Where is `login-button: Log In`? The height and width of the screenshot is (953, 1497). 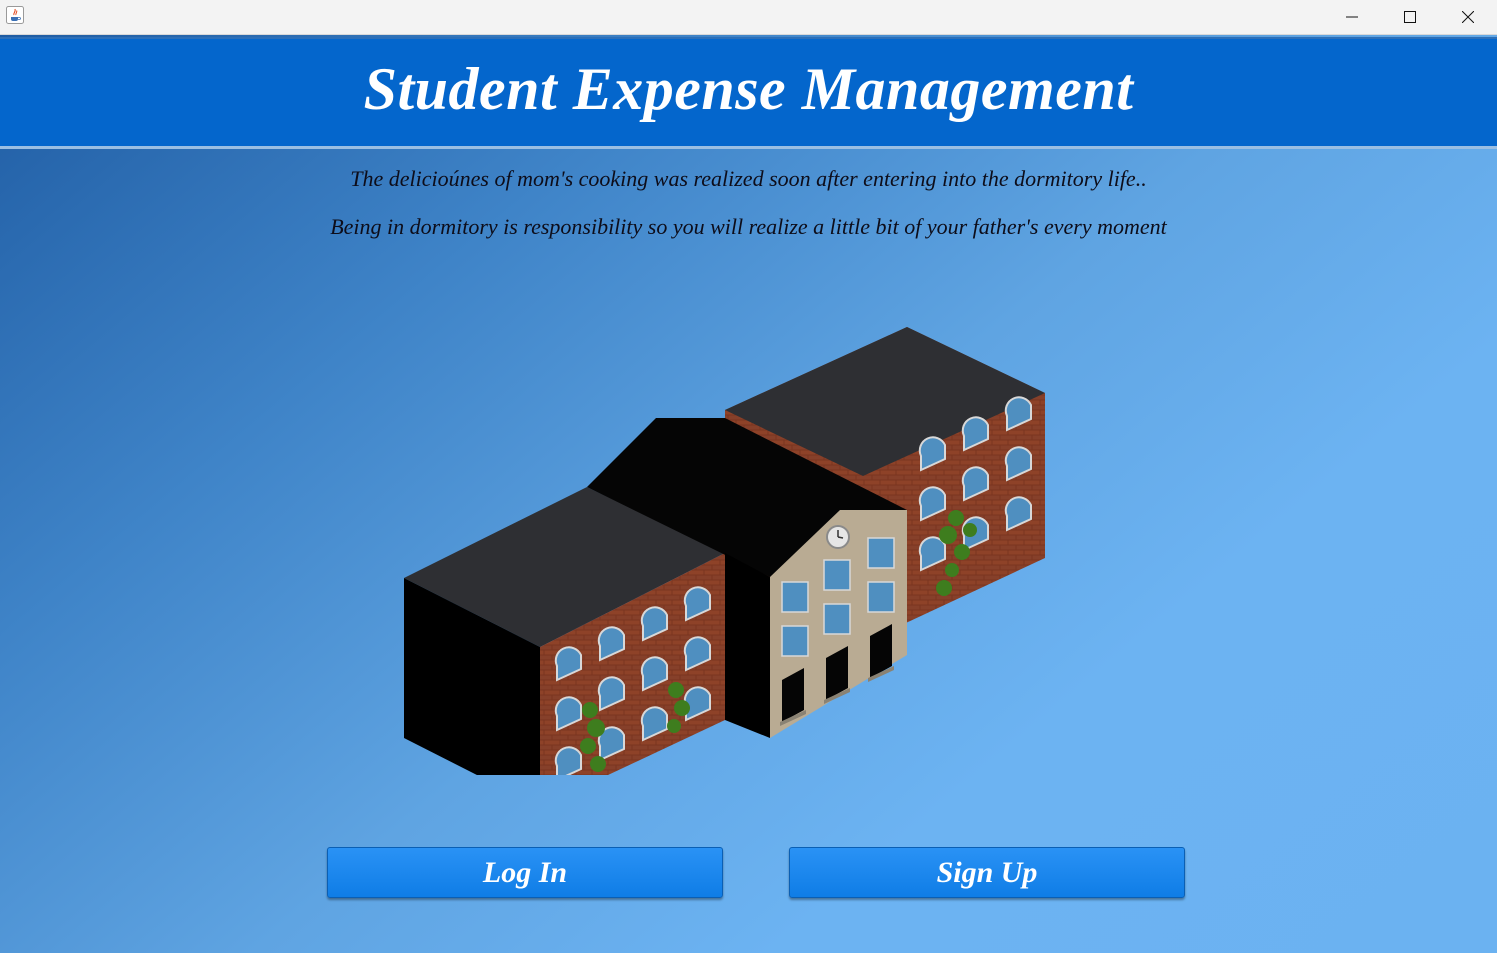 login-button: Log In is located at coordinates (525, 872).